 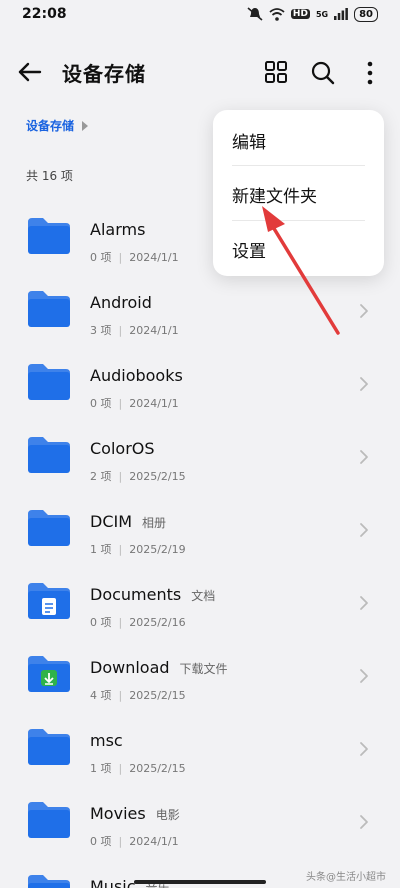 I want to click on file-name-text: Documents, so click(x=136, y=594).